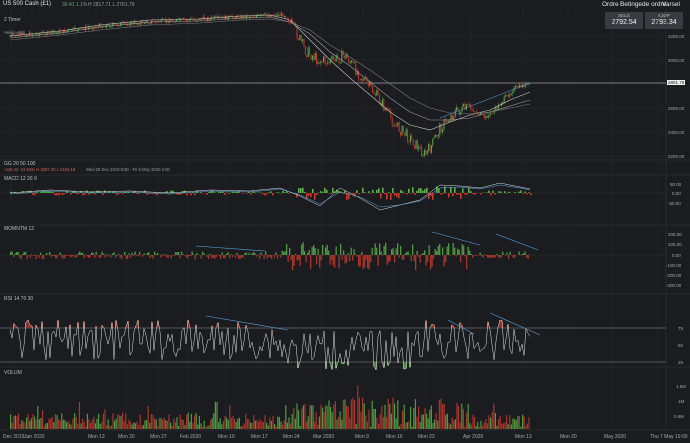 The width and height of the screenshot is (690, 443). What do you see at coordinates (12, 20) in the screenshot?
I see `timeframe-label: 2 Timer` at bounding box center [12, 20].